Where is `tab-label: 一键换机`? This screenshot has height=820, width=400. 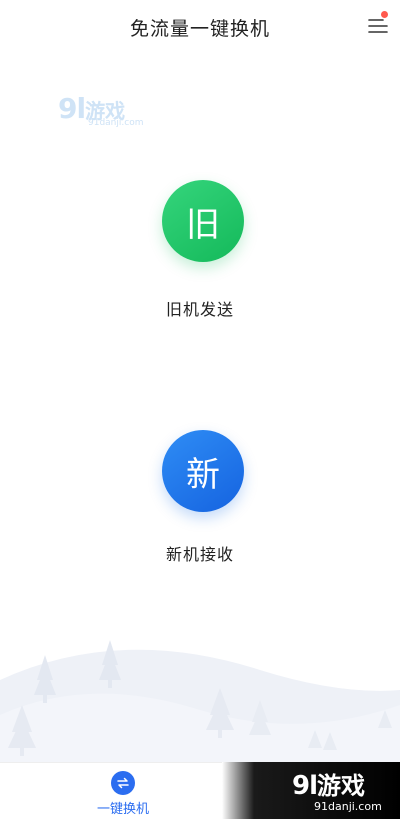 tab-label: 一键换机 is located at coordinates (122, 809).